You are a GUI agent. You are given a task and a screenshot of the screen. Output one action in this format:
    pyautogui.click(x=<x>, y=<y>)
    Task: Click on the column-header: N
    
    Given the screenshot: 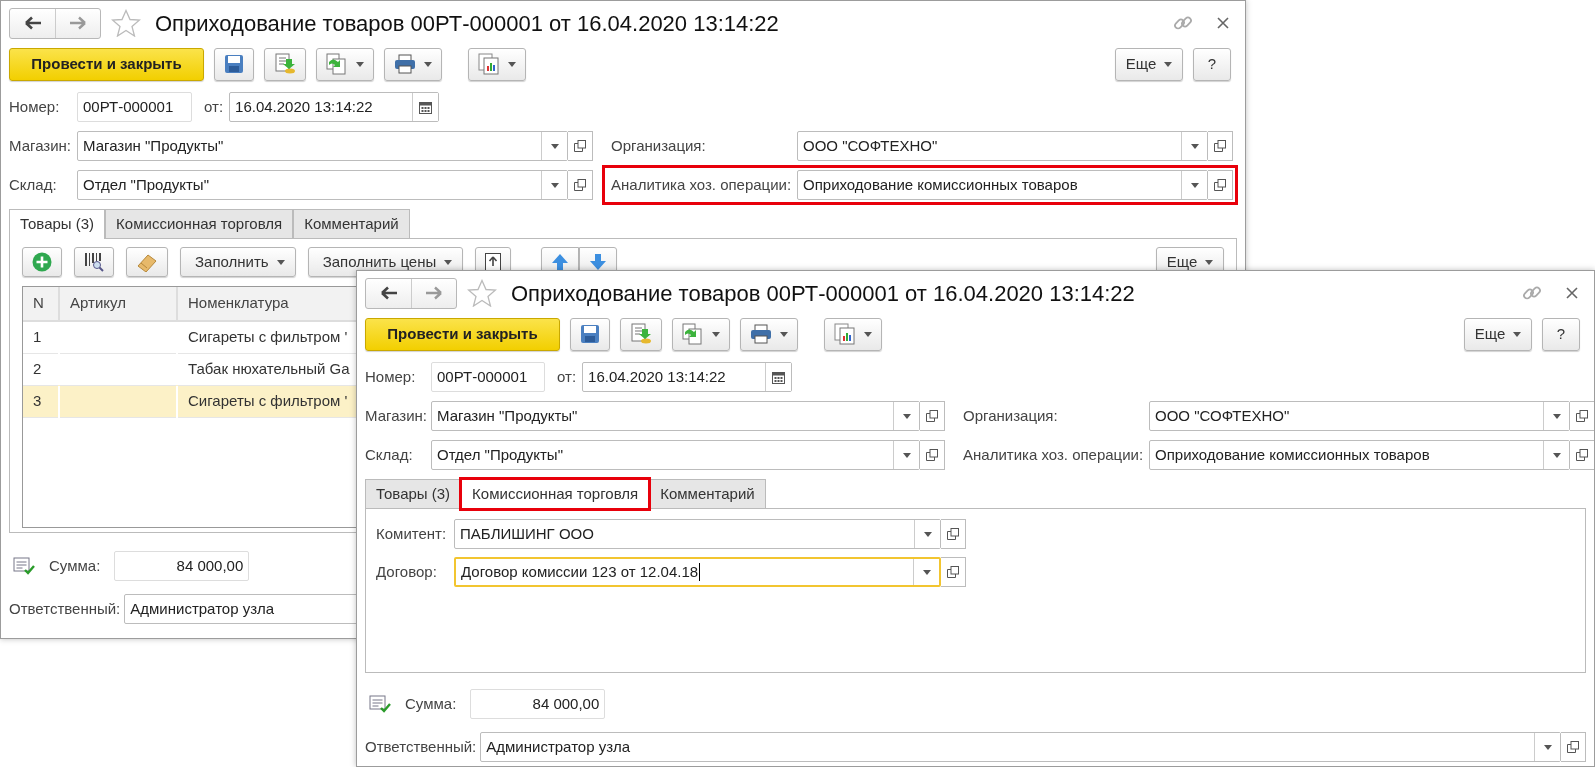 What is the action you would take?
    pyautogui.click(x=41, y=304)
    